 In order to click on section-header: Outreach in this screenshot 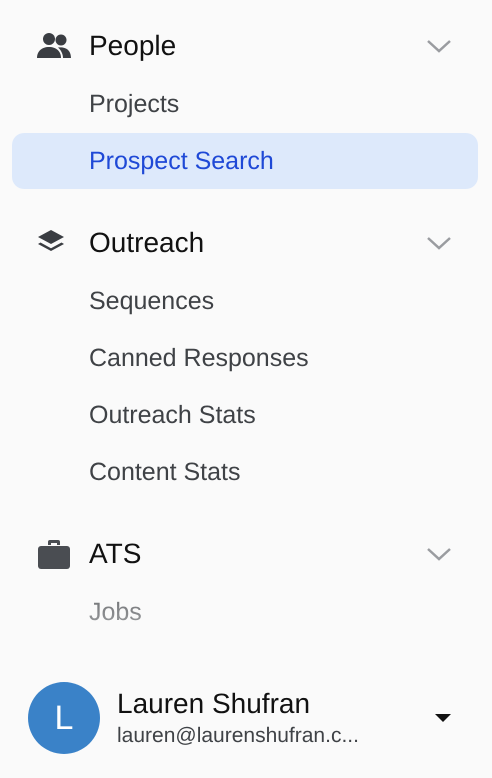, I will do `click(246, 243)`.